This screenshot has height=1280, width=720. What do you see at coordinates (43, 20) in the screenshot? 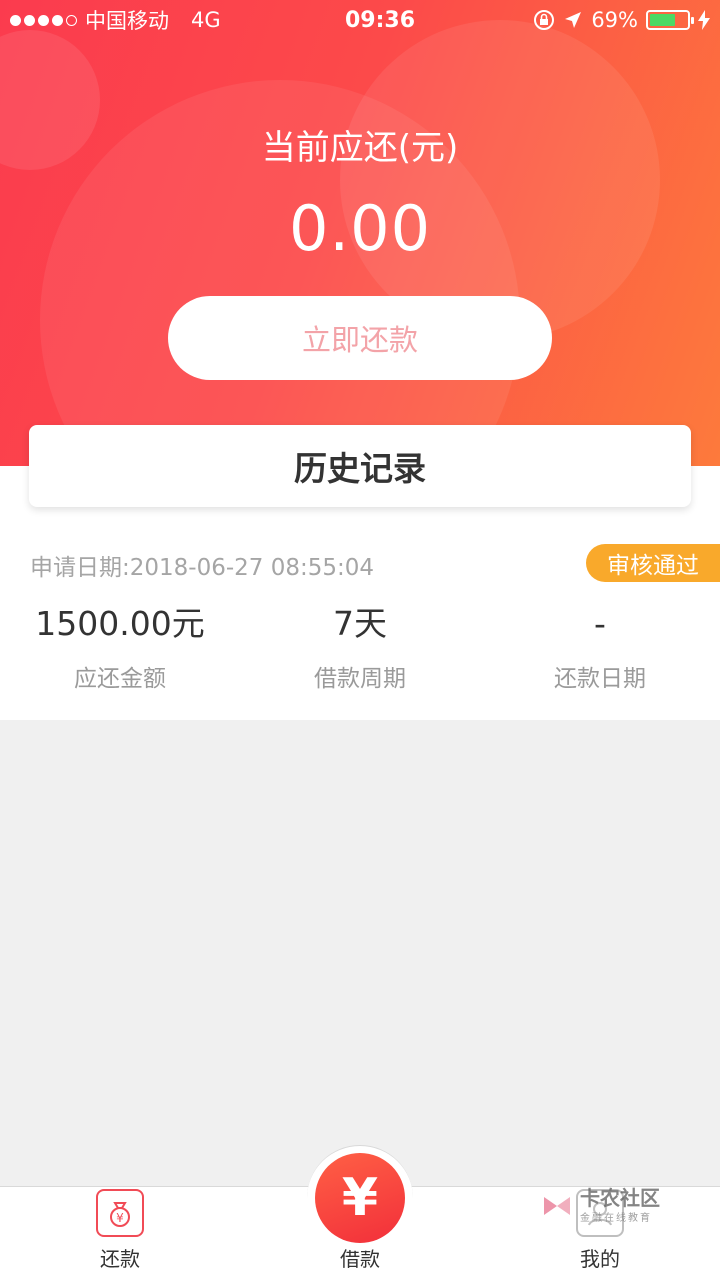
I see `signal-strength-icon` at bounding box center [43, 20].